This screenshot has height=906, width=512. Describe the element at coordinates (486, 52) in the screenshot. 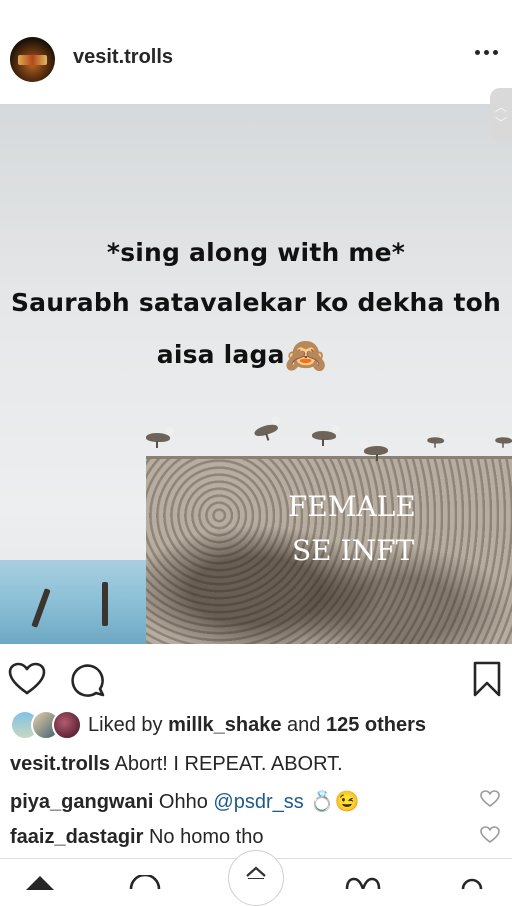

I see `more-options-icon` at that location.